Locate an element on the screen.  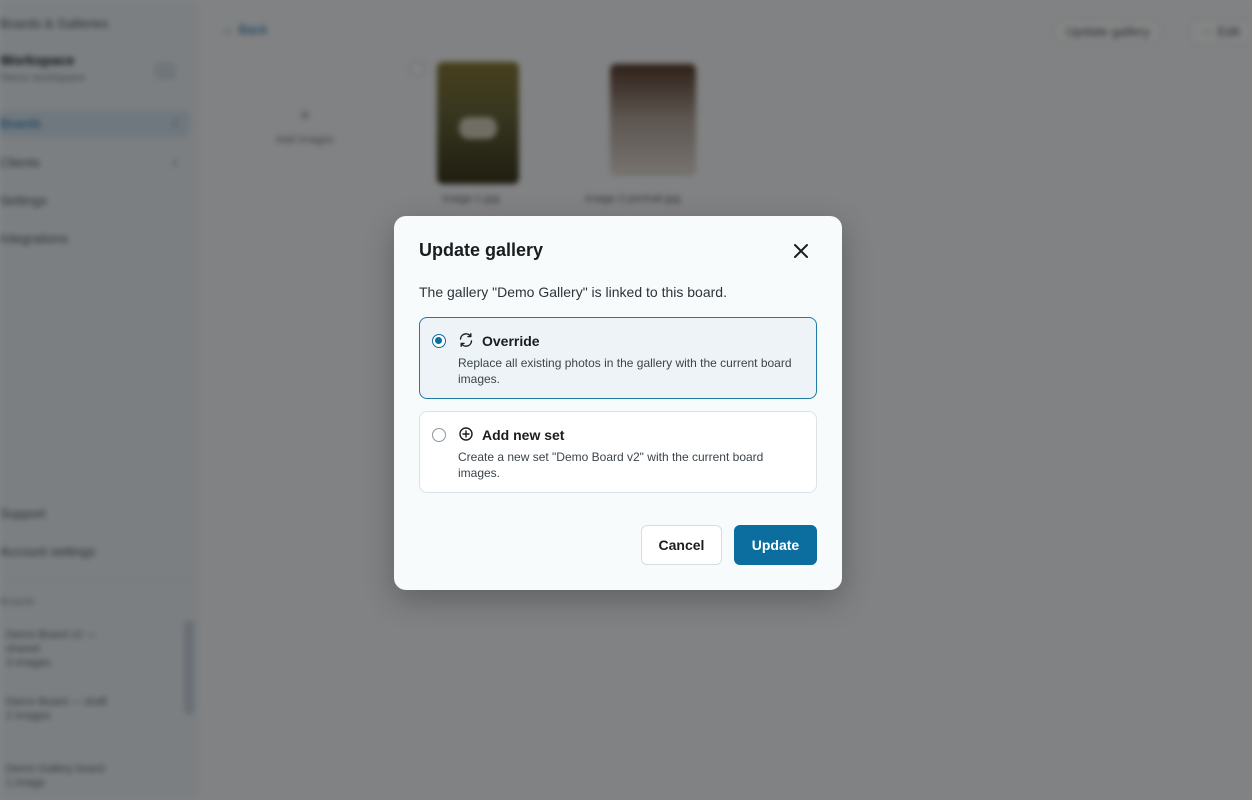
cancel-button: Cancel is located at coordinates (681, 545).